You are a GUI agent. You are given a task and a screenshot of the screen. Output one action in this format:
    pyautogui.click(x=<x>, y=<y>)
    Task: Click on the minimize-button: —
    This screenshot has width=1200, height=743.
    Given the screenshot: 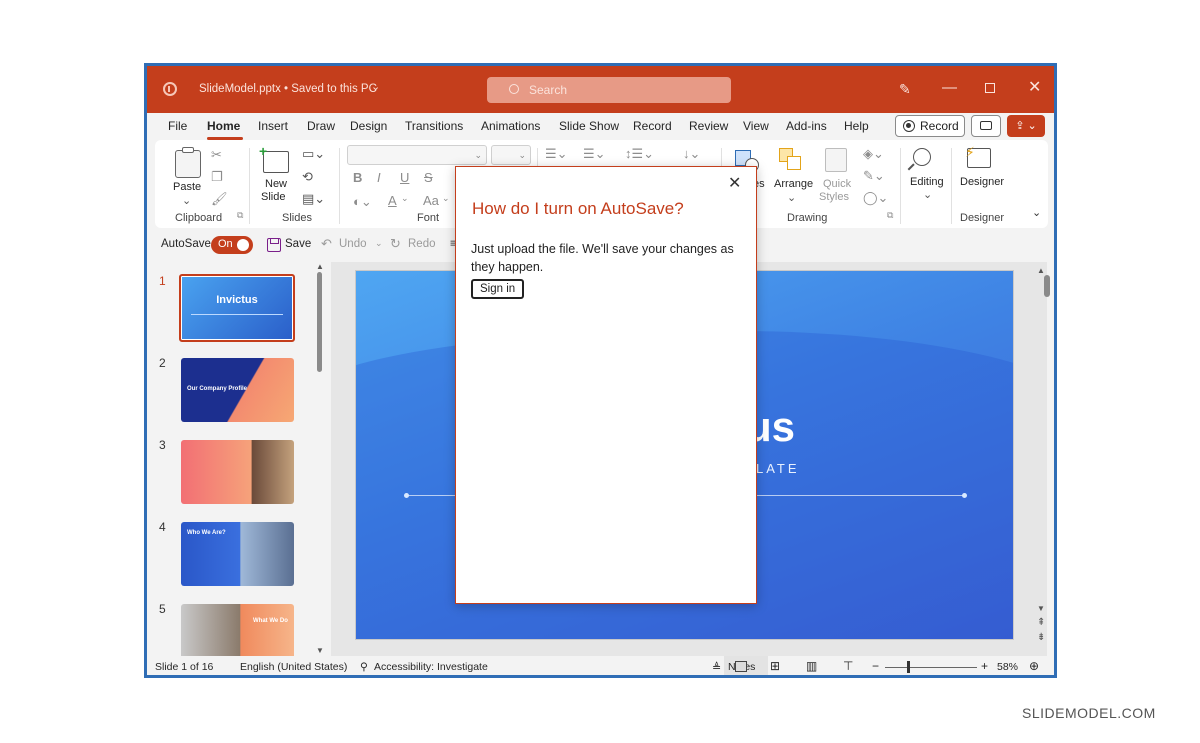 What is the action you would take?
    pyautogui.click(x=949, y=88)
    